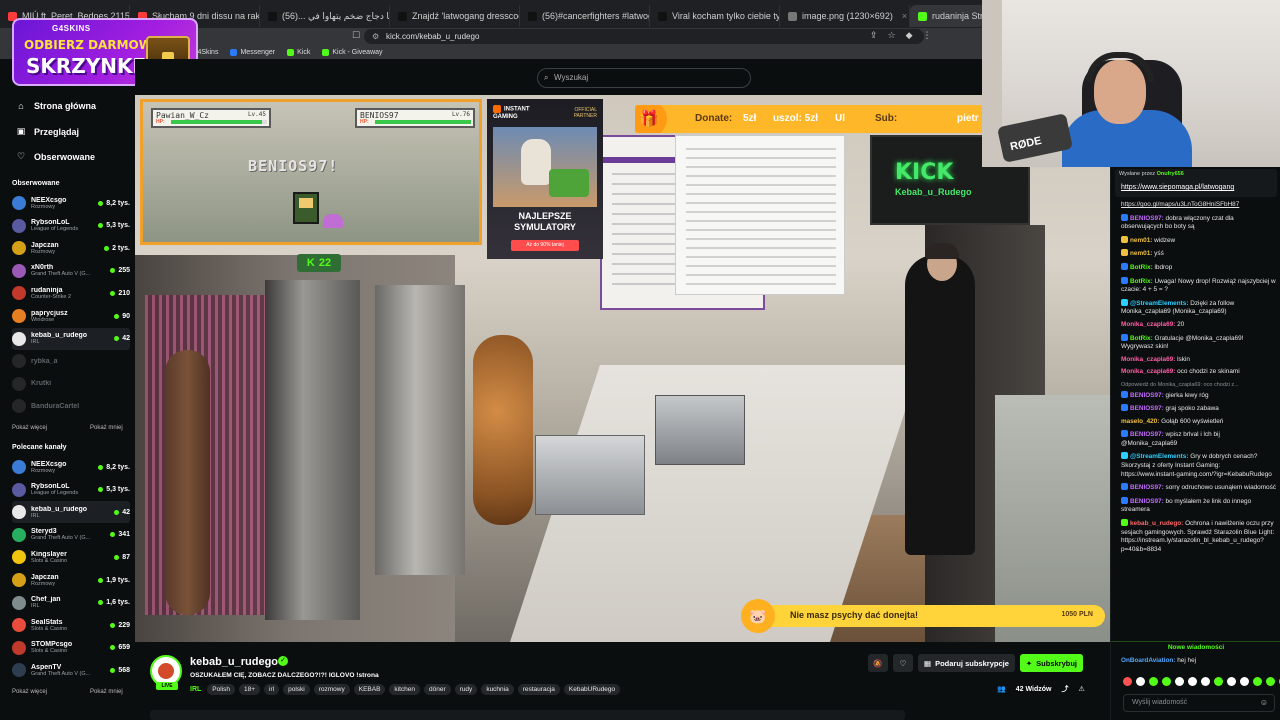  Describe the element at coordinates (878, 663) in the screenshot. I see `mute-notifications-button: 🔕` at that location.